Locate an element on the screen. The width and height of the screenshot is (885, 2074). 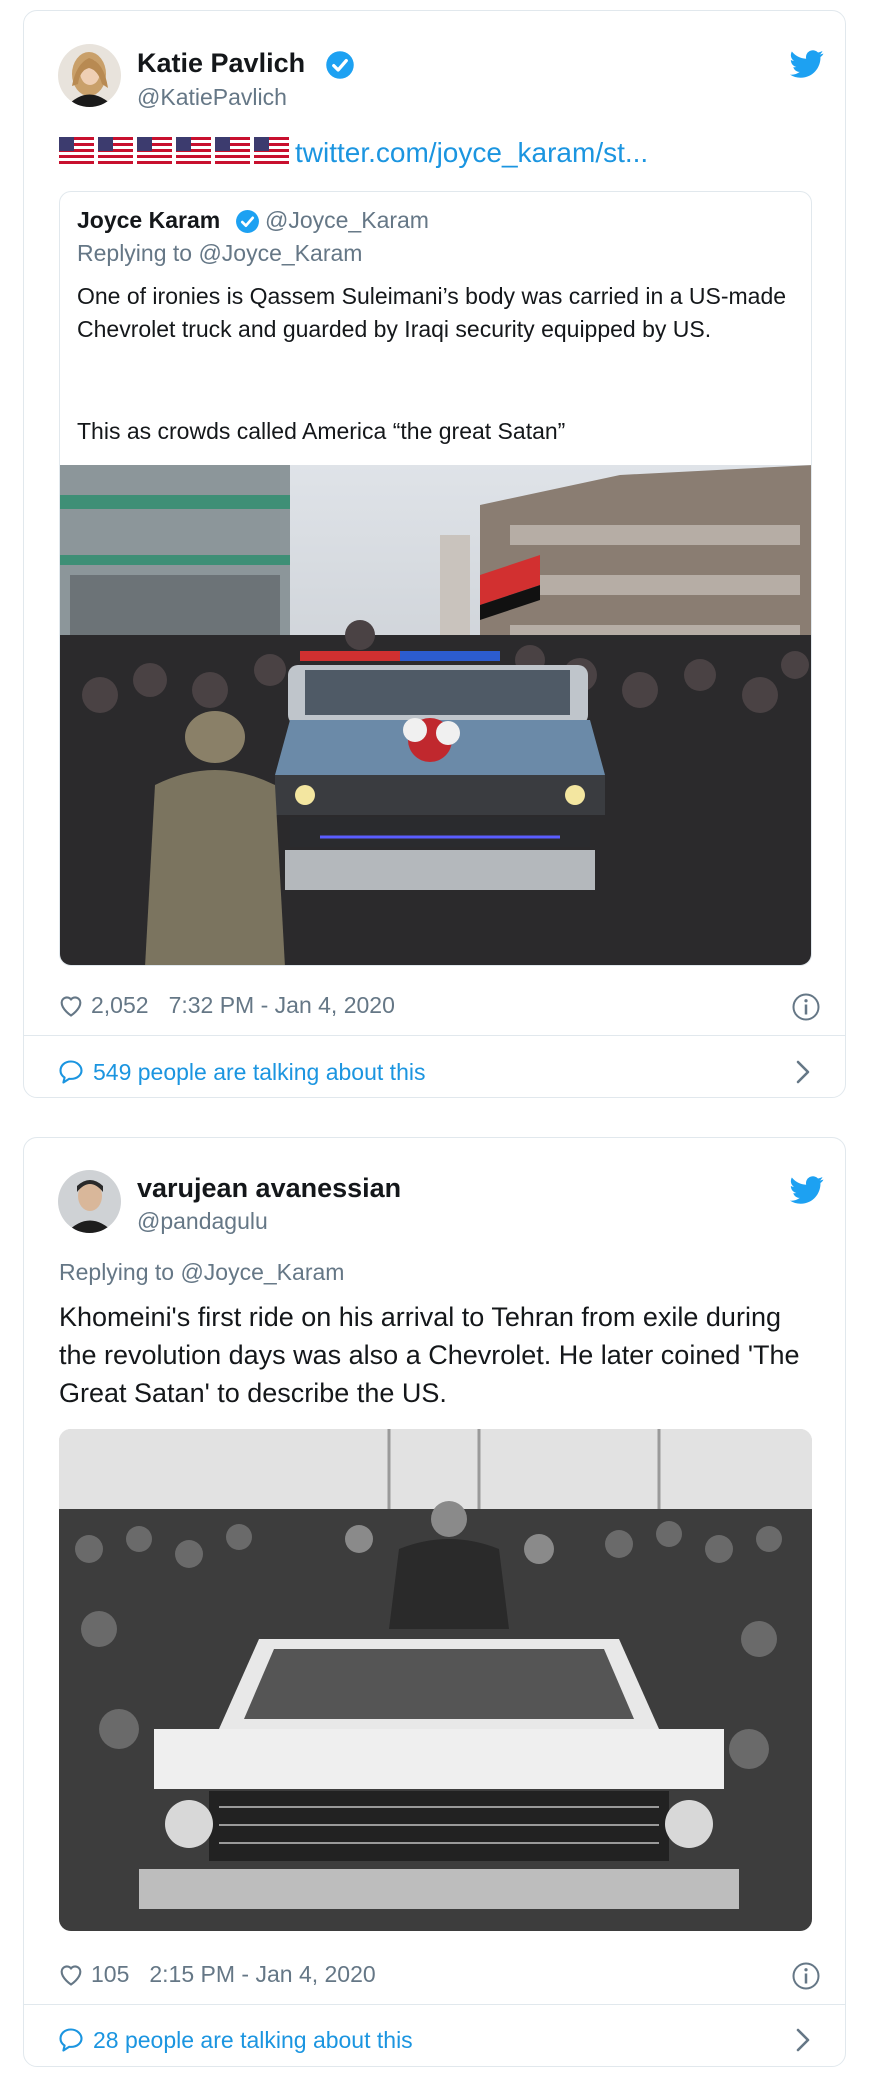
conversation-link: 549 people are talking about this is located at coordinates (241, 1072).